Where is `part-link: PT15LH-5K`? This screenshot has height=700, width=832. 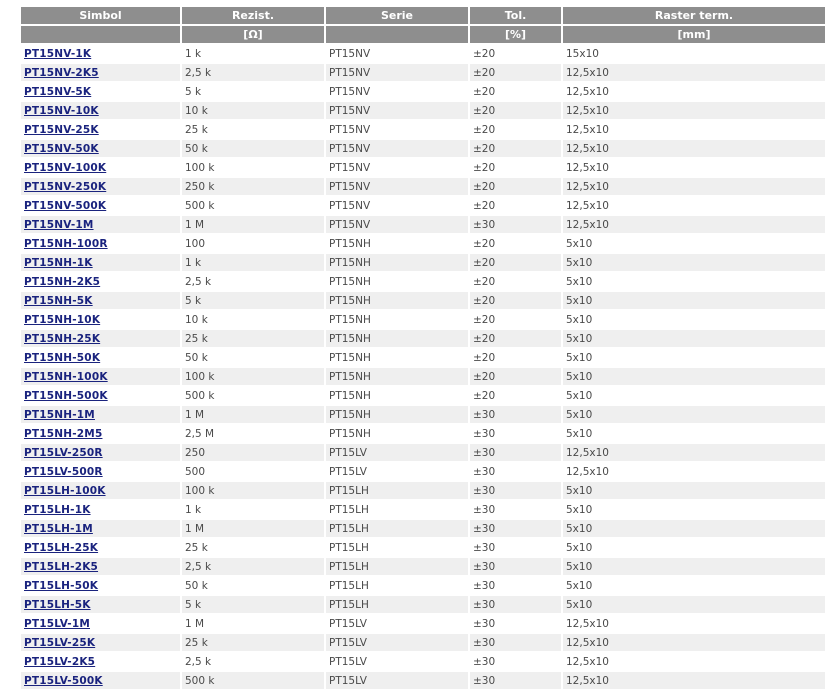
part-link: PT15LH-5K is located at coordinates (57, 605).